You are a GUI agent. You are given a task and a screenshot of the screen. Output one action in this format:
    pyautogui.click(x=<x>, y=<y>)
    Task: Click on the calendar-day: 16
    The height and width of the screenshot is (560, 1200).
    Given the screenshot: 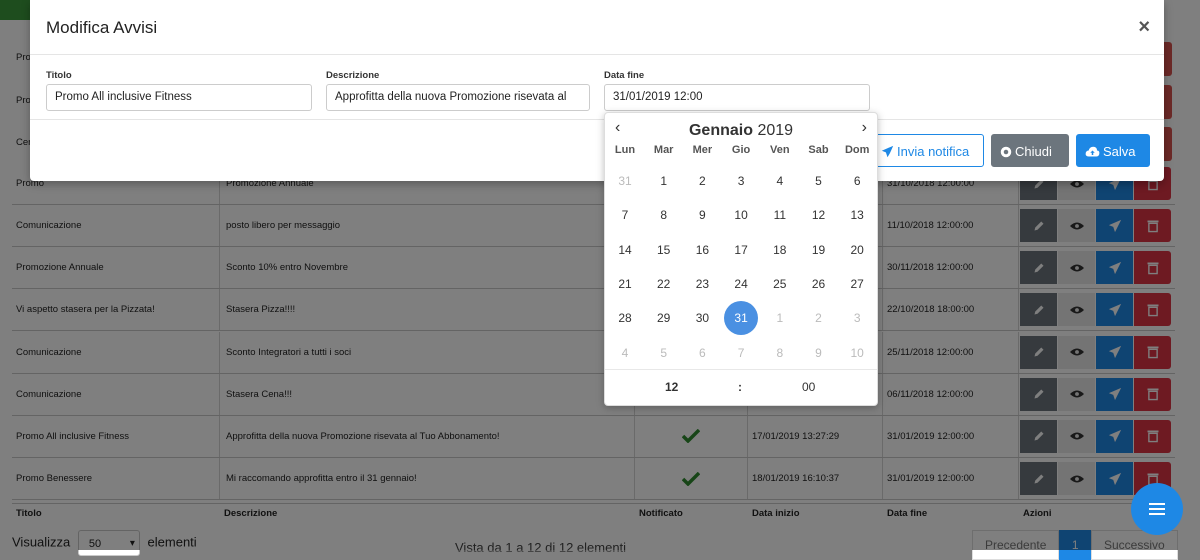 What is the action you would take?
    pyautogui.click(x=702, y=250)
    